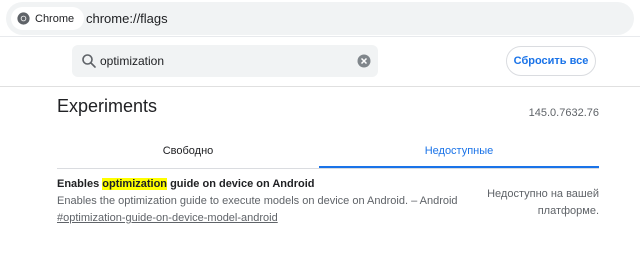  I want to click on experiment-status: Недоступно на вашей платформе., so click(539, 203).